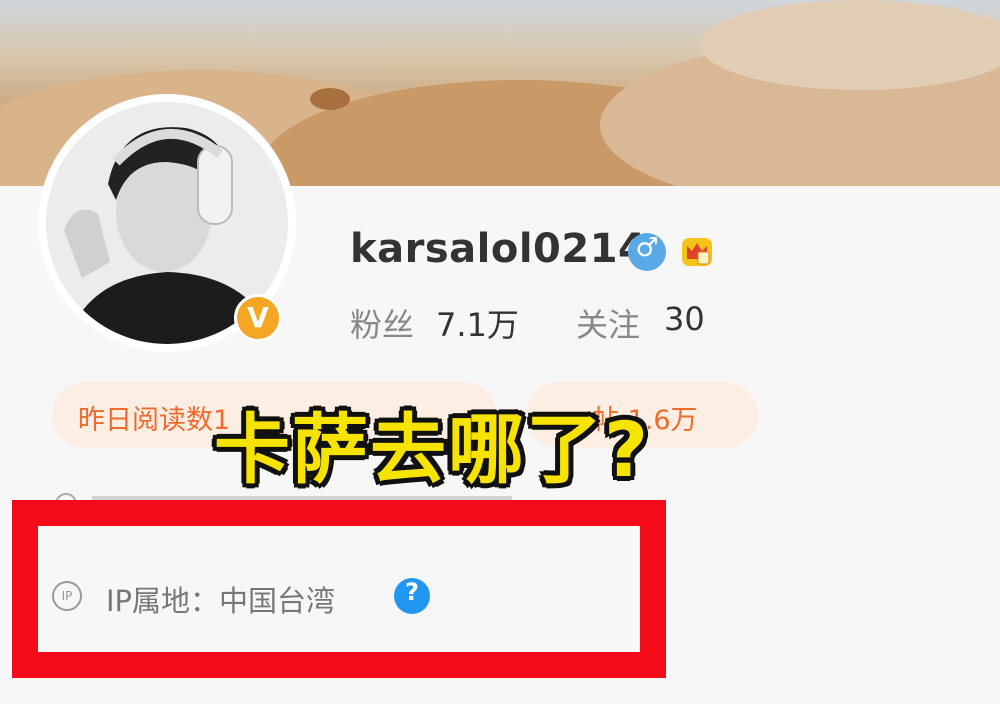 The width and height of the screenshot is (1000, 704). I want to click on follow-label: 关注, so click(608, 323).